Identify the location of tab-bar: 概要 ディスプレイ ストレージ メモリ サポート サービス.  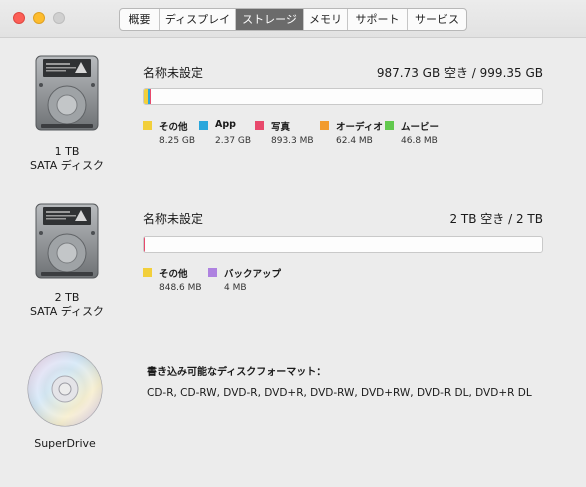
(293, 19).